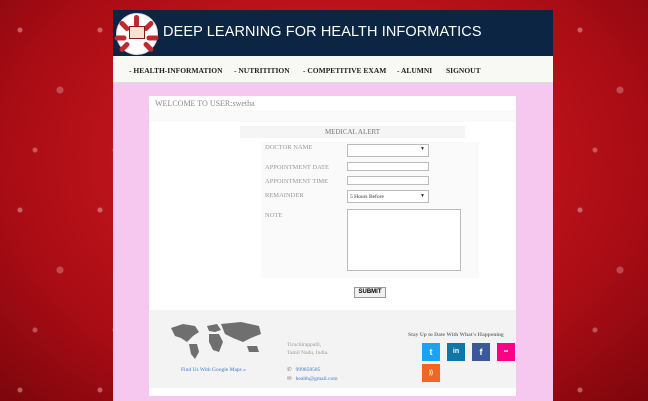  Describe the element at coordinates (274, 215) in the screenshot. I see `note-label: NOTE` at that location.